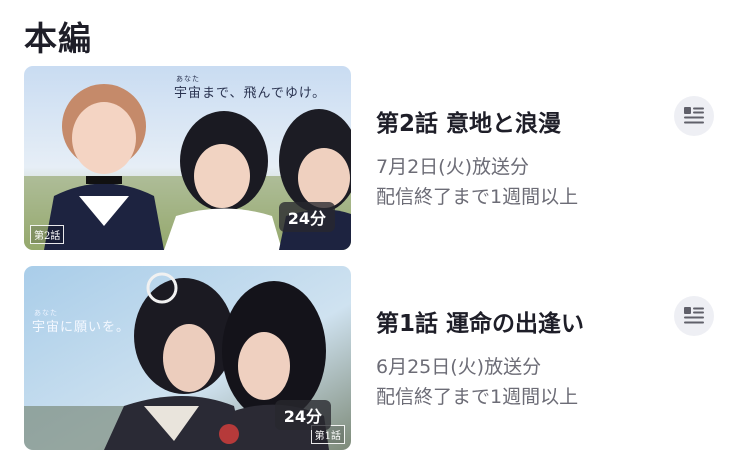 The height and width of the screenshot is (466, 750). Describe the element at coordinates (468, 121) in the screenshot. I see `episode-title: 第2話 意地と浪漫` at that location.